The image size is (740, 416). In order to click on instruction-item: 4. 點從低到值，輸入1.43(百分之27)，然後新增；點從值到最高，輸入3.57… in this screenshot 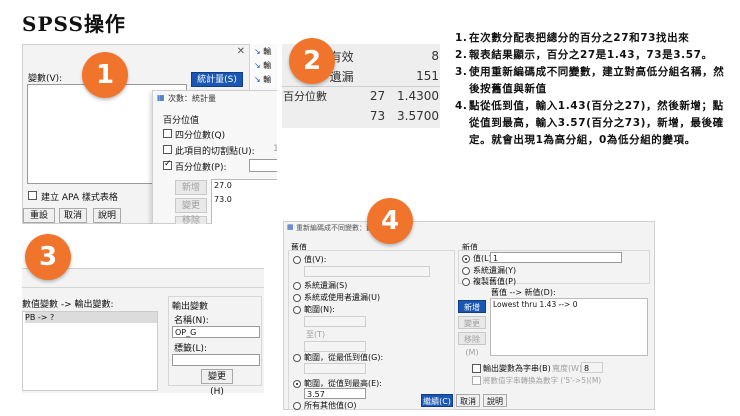, I will do `click(589, 123)`.